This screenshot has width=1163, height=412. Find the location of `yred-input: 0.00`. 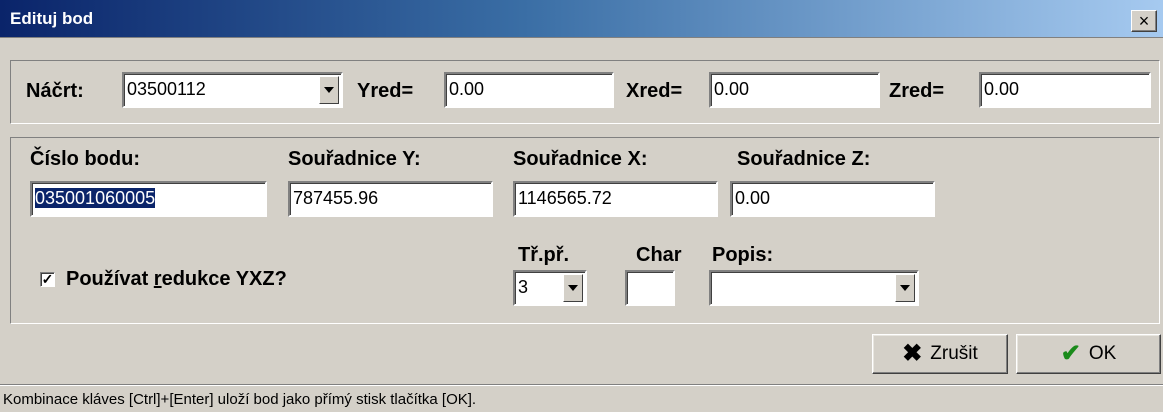

yred-input: 0.00 is located at coordinates (529, 90).